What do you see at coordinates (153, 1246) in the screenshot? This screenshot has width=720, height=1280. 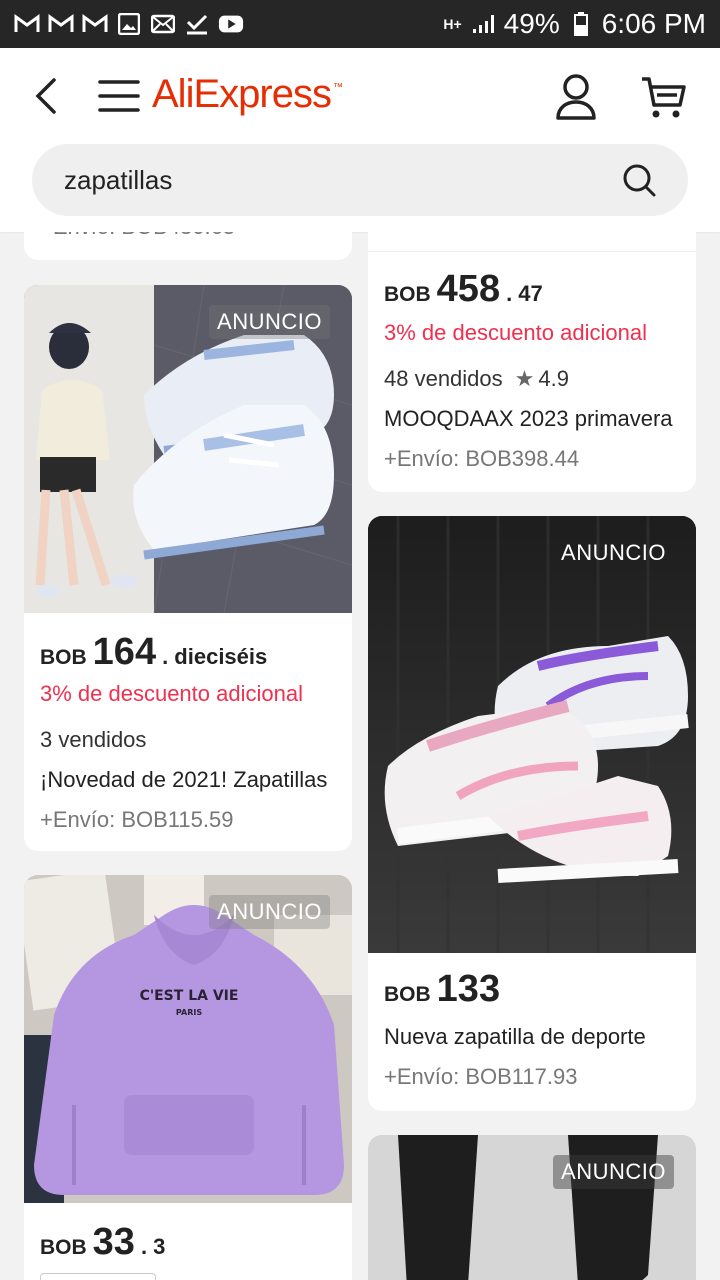 I see `price-decimal: . 3` at bounding box center [153, 1246].